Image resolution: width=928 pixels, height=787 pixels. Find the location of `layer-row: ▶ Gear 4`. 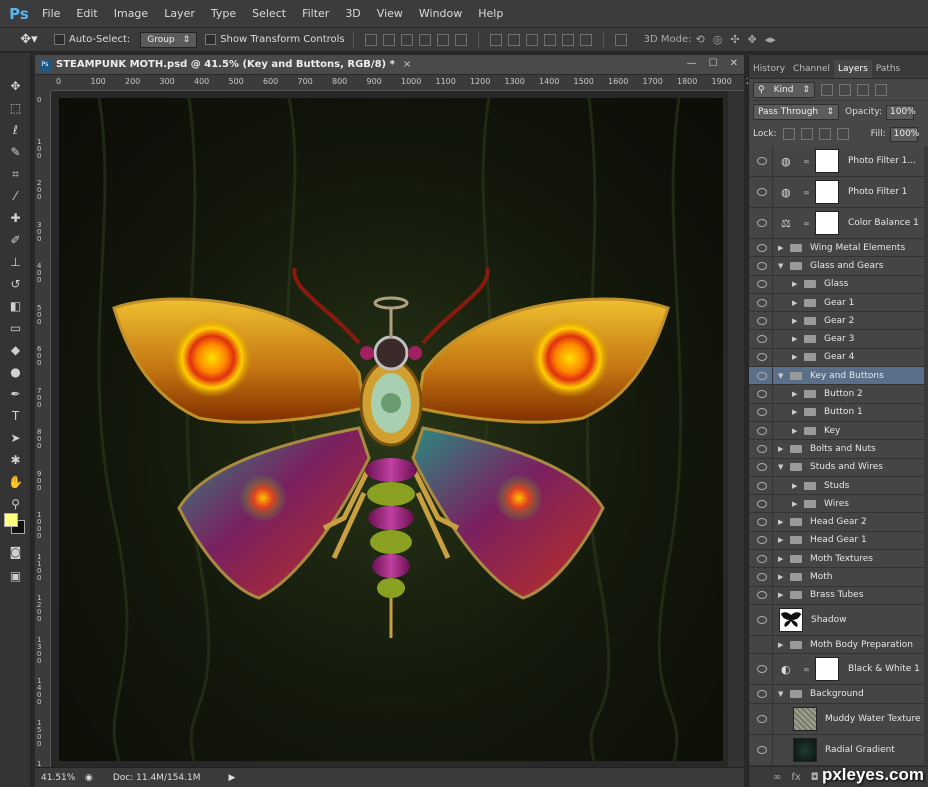

layer-row: ▶ Gear 4 is located at coordinates (836, 358).